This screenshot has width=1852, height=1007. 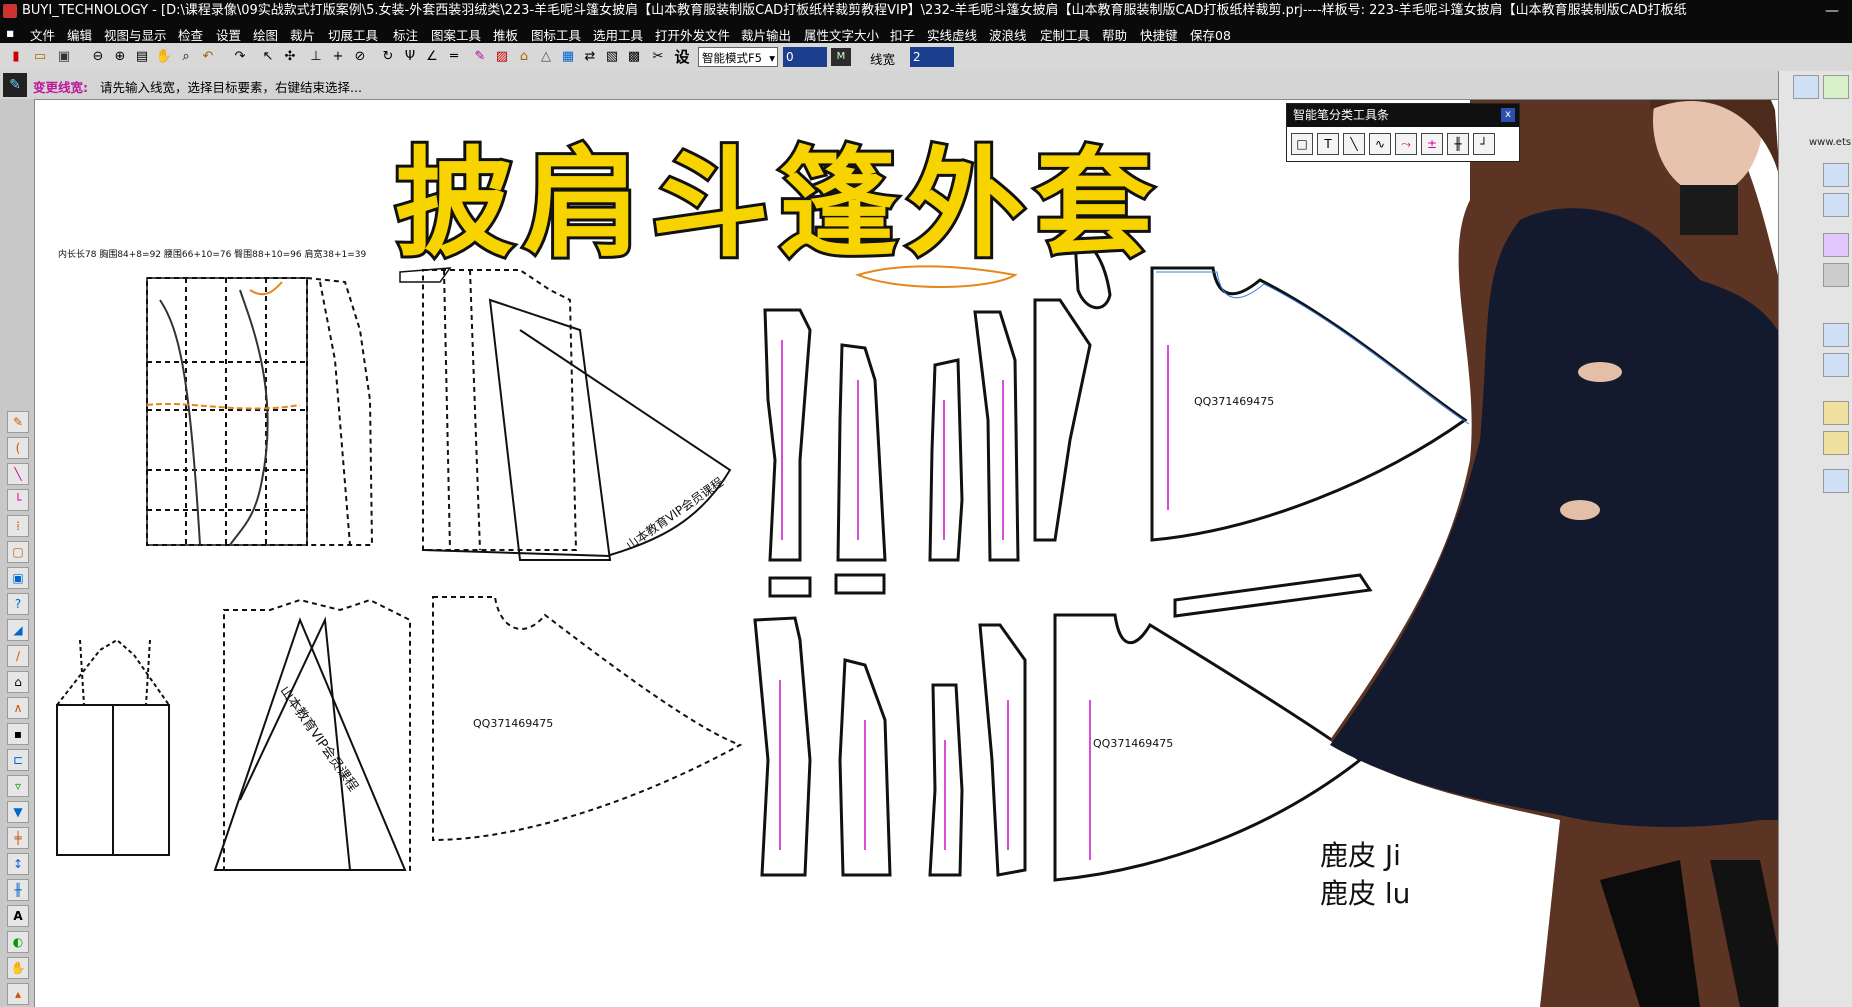 What do you see at coordinates (738, 57) in the screenshot?
I see `mode-select: 智能模式F5 ▾` at bounding box center [738, 57].